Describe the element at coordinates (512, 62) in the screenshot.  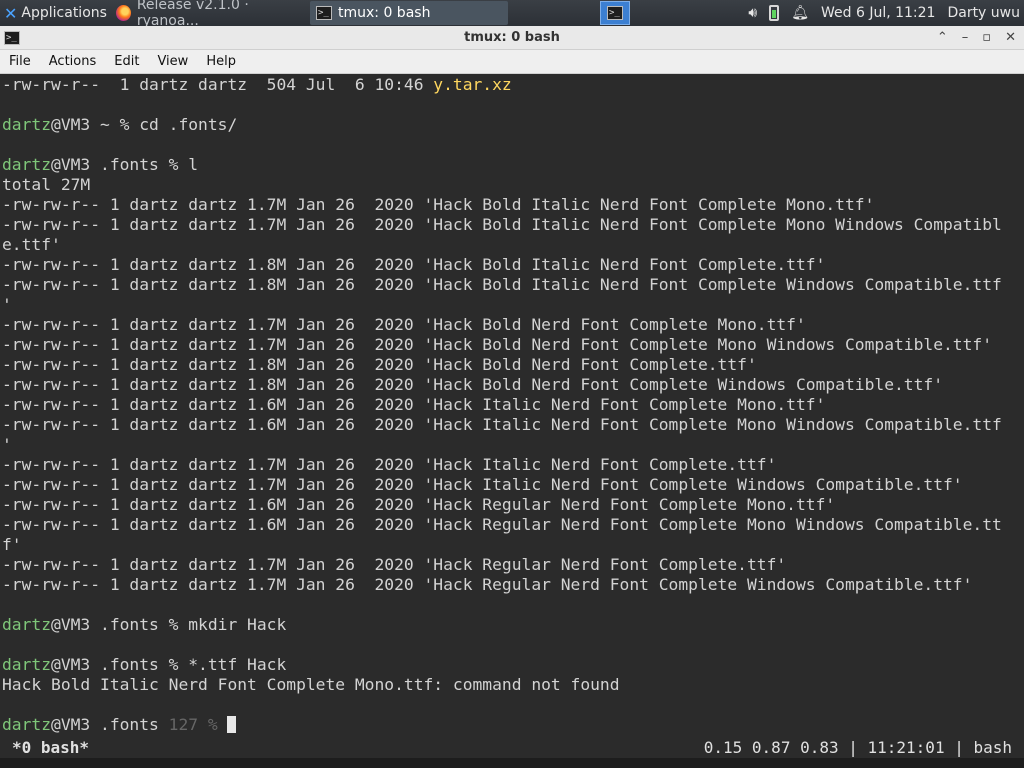
I see `menu-bar: File Actions Edit View Help` at that location.